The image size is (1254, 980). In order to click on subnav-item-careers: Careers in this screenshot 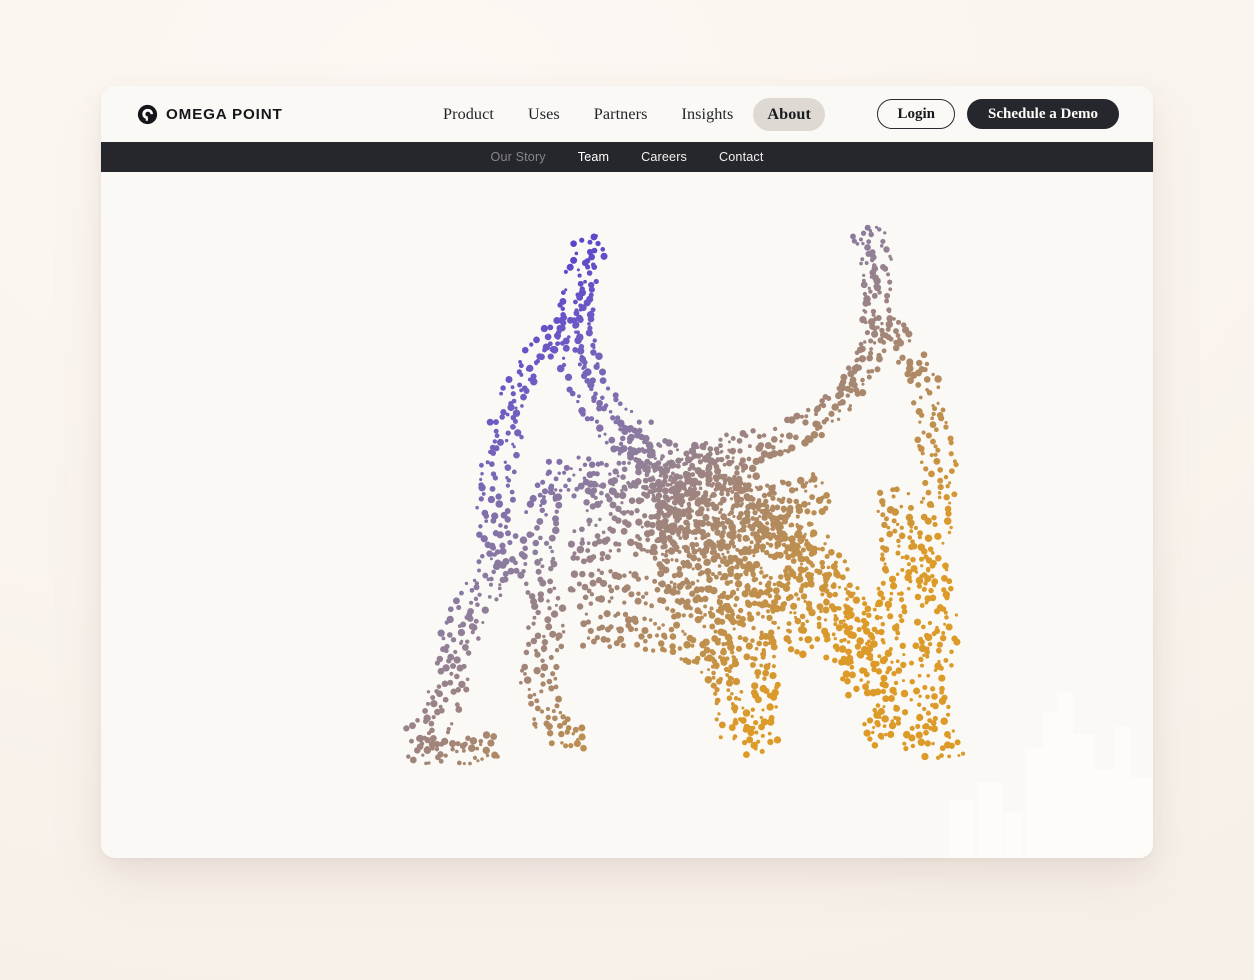, I will do `click(664, 157)`.